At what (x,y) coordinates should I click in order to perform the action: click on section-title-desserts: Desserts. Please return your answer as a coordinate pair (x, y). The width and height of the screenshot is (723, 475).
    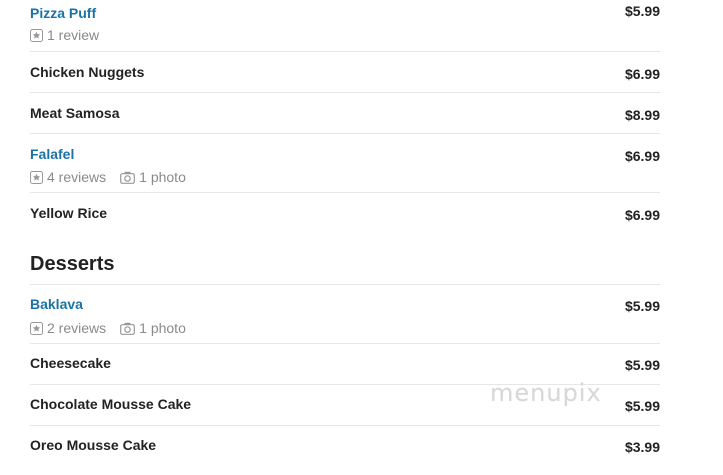
    Looking at the image, I should click on (72, 264).